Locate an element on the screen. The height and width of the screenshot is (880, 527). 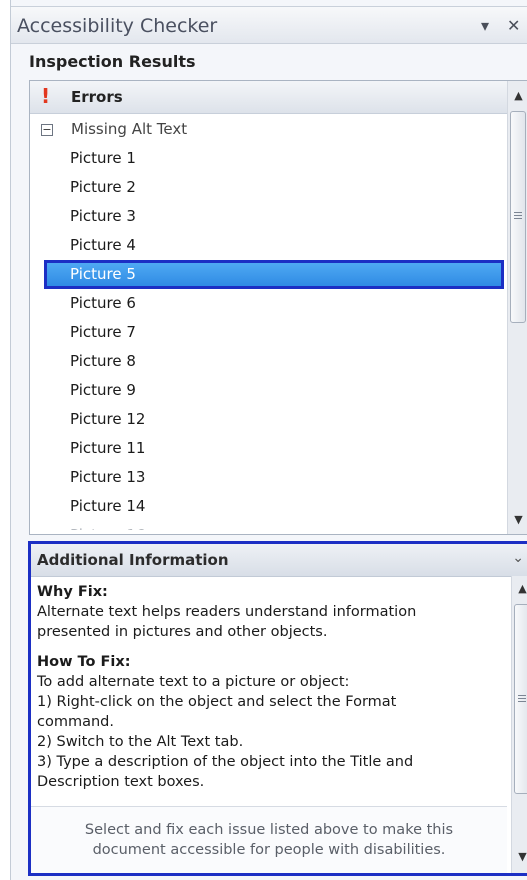
list-item-label: Picture 1 is located at coordinates (103, 158).